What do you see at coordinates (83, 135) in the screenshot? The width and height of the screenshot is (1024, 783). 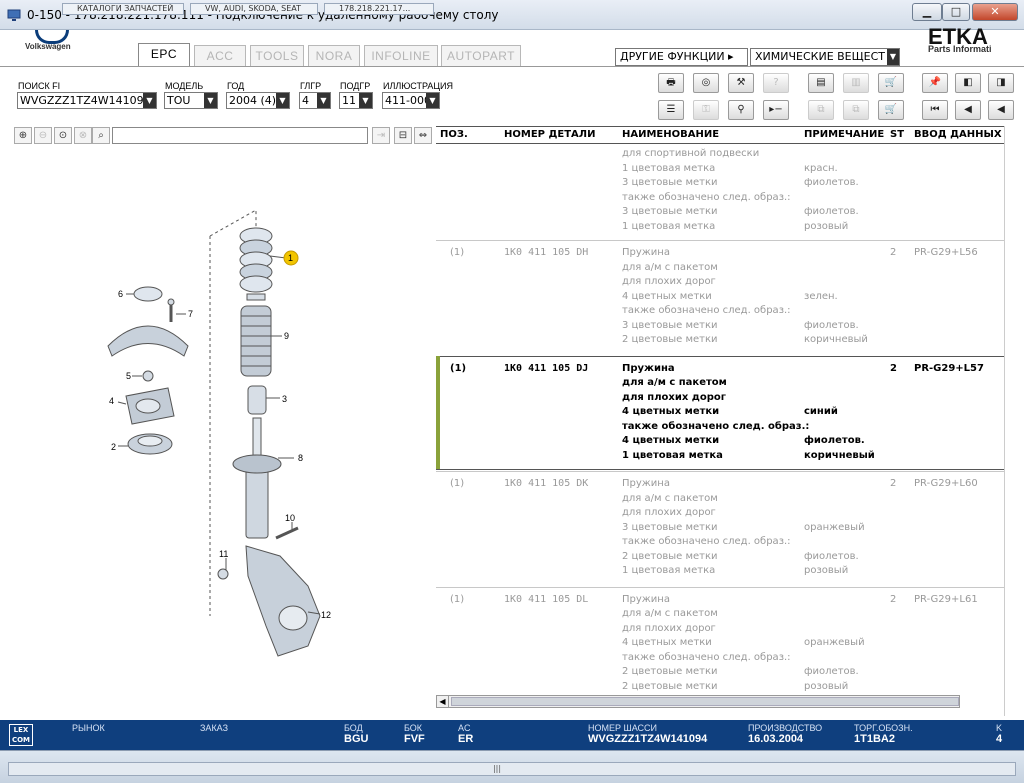 I see `zoom-area-icon: ⊗` at bounding box center [83, 135].